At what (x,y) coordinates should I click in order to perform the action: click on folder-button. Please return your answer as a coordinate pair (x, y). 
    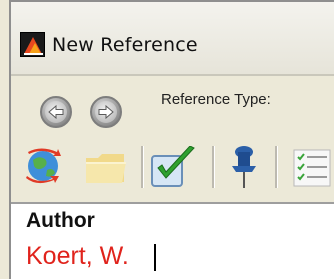
    Looking at the image, I should click on (106, 170).